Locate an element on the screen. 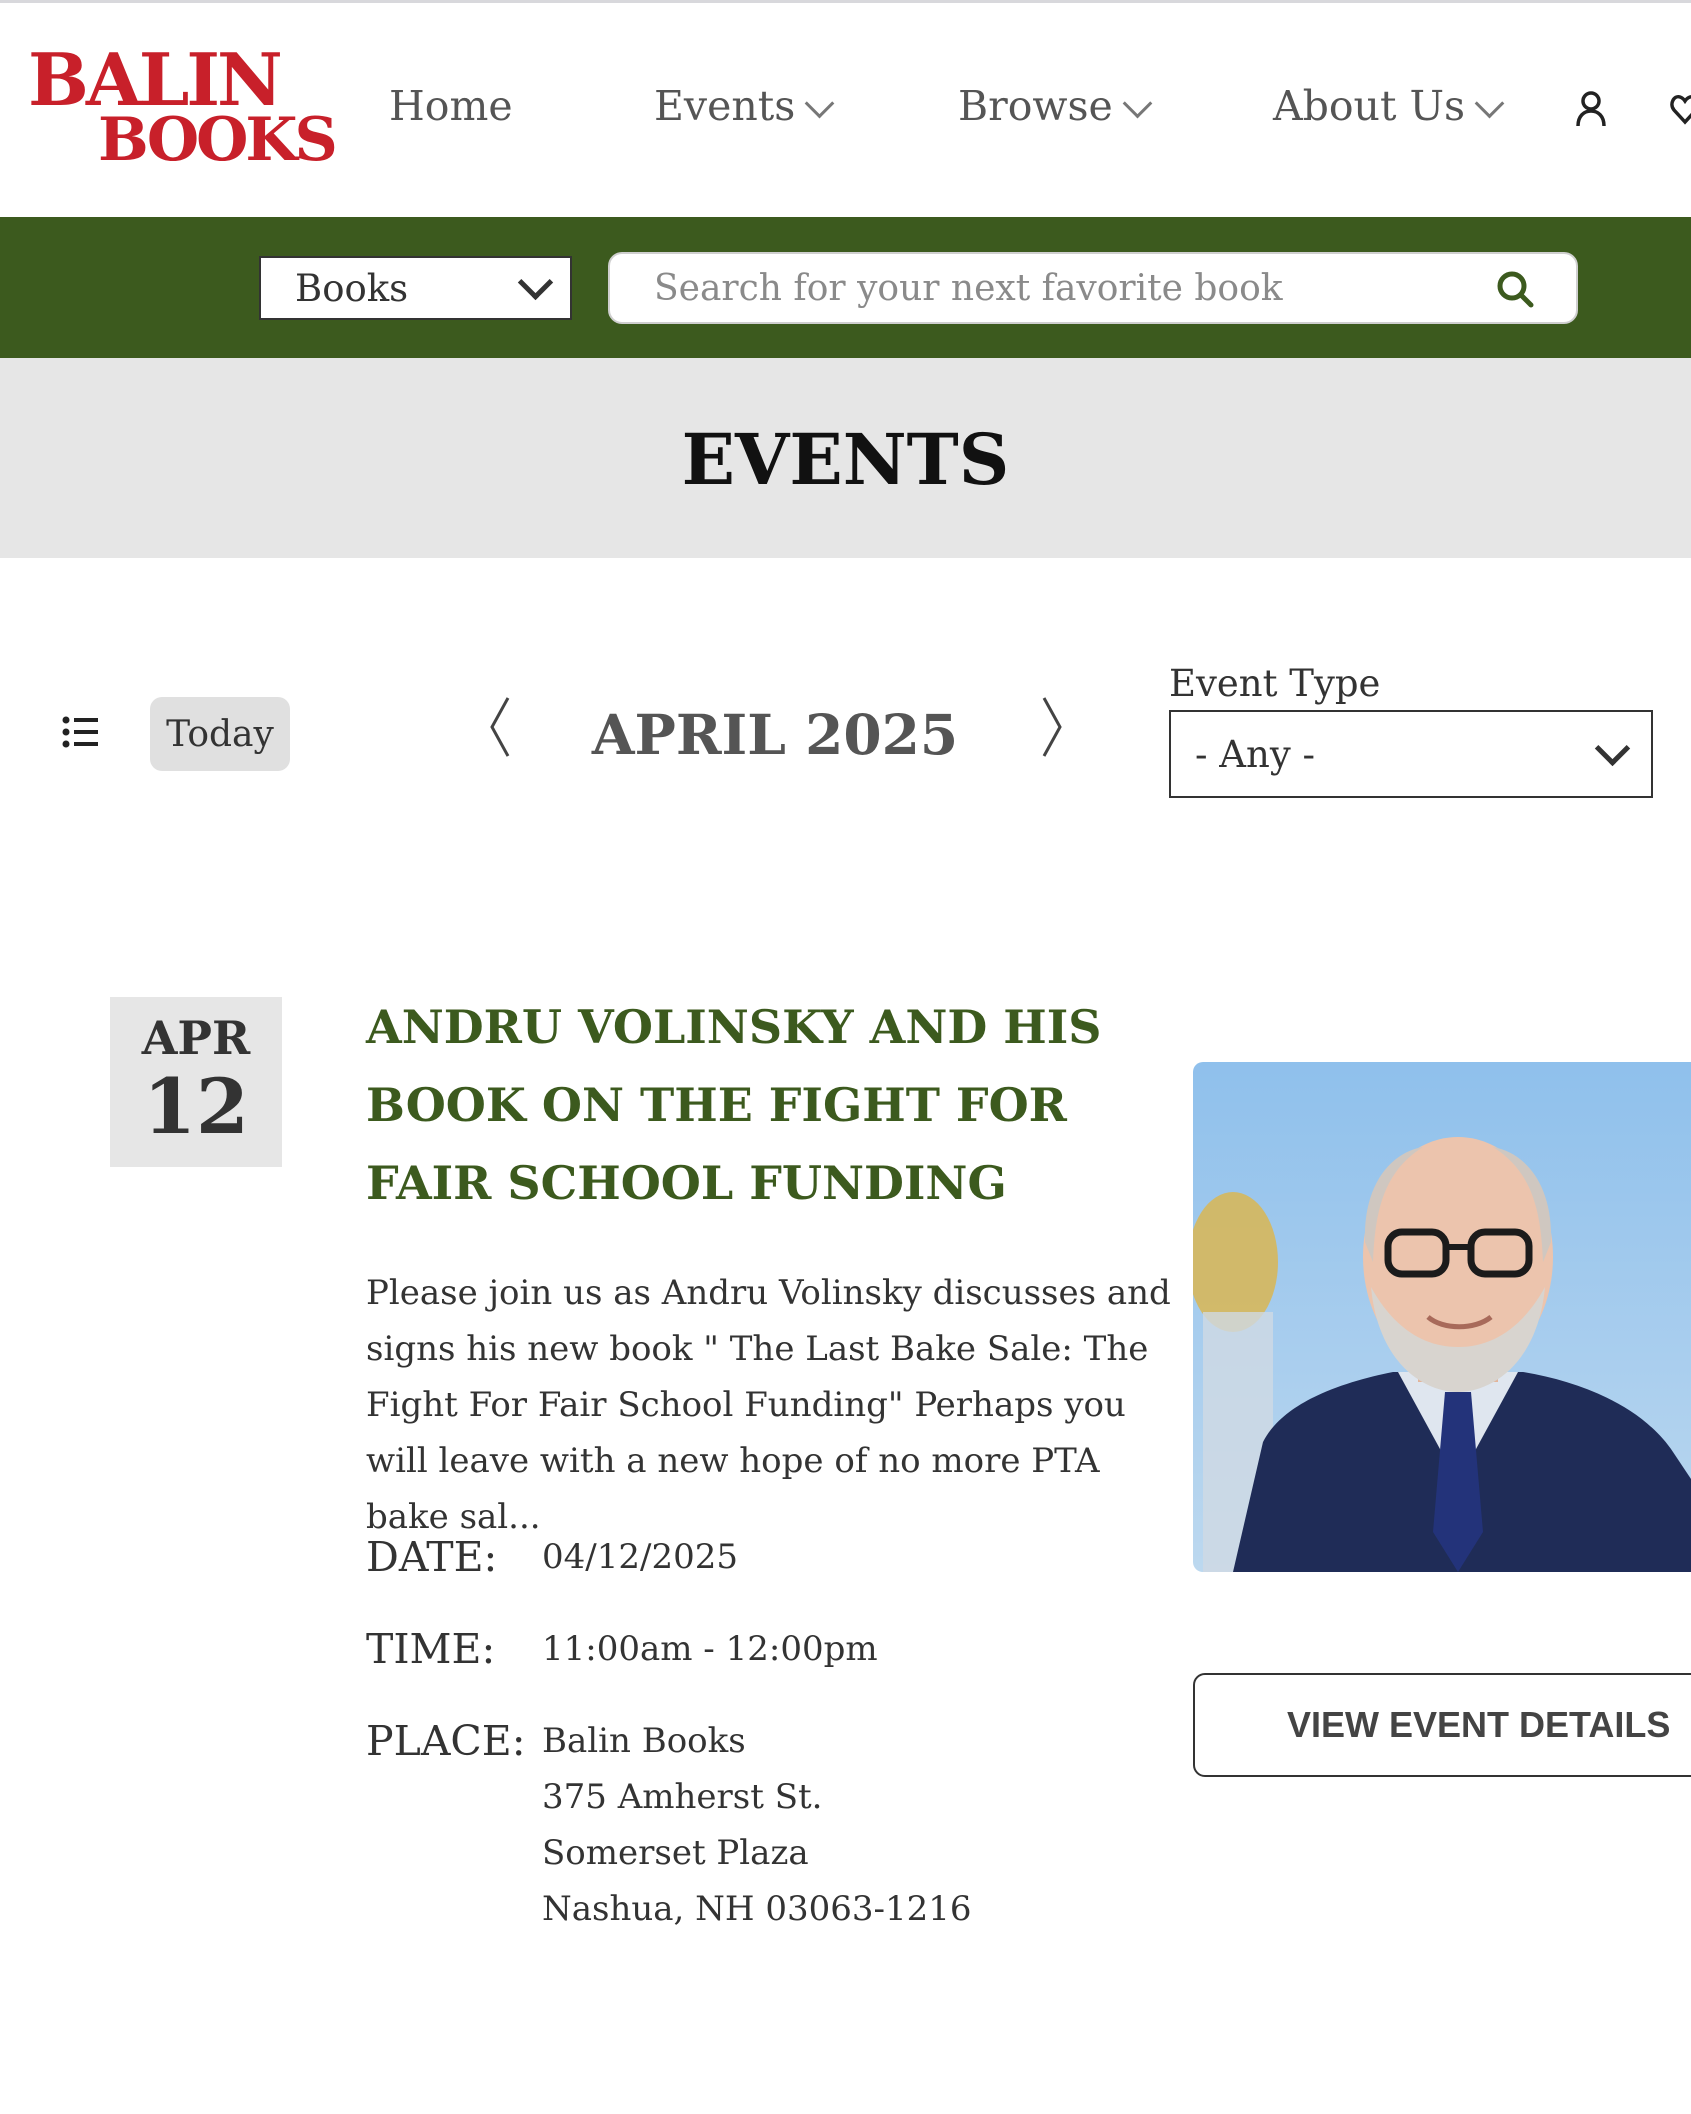  search-placeholder: Search for your next favorite book is located at coordinates (968, 288).